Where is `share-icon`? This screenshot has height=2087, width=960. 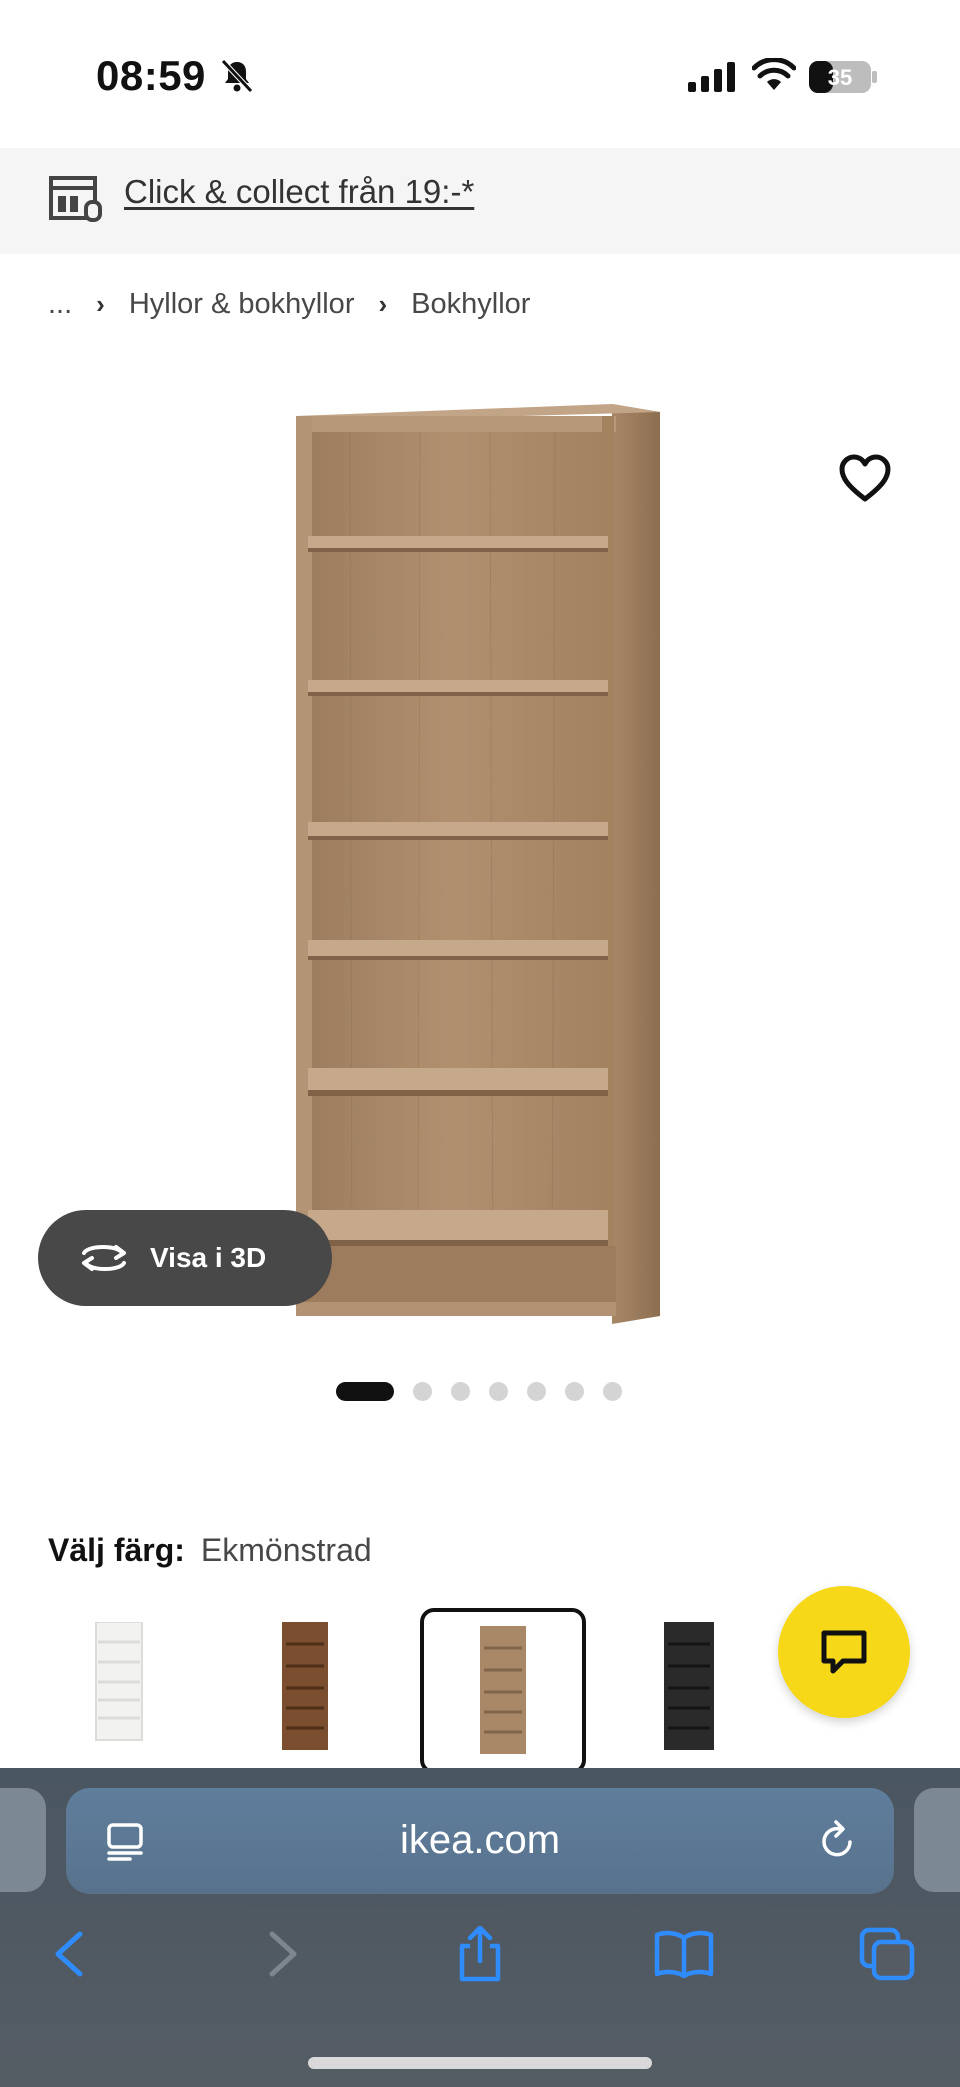 share-icon is located at coordinates (480, 1954).